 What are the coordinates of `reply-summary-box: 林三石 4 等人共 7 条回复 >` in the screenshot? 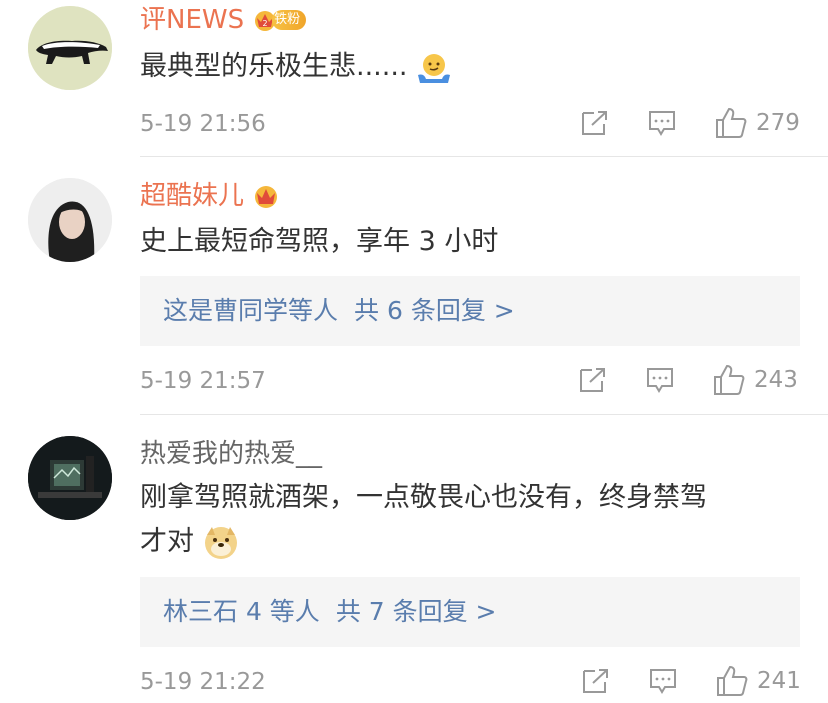 It's located at (470, 612).